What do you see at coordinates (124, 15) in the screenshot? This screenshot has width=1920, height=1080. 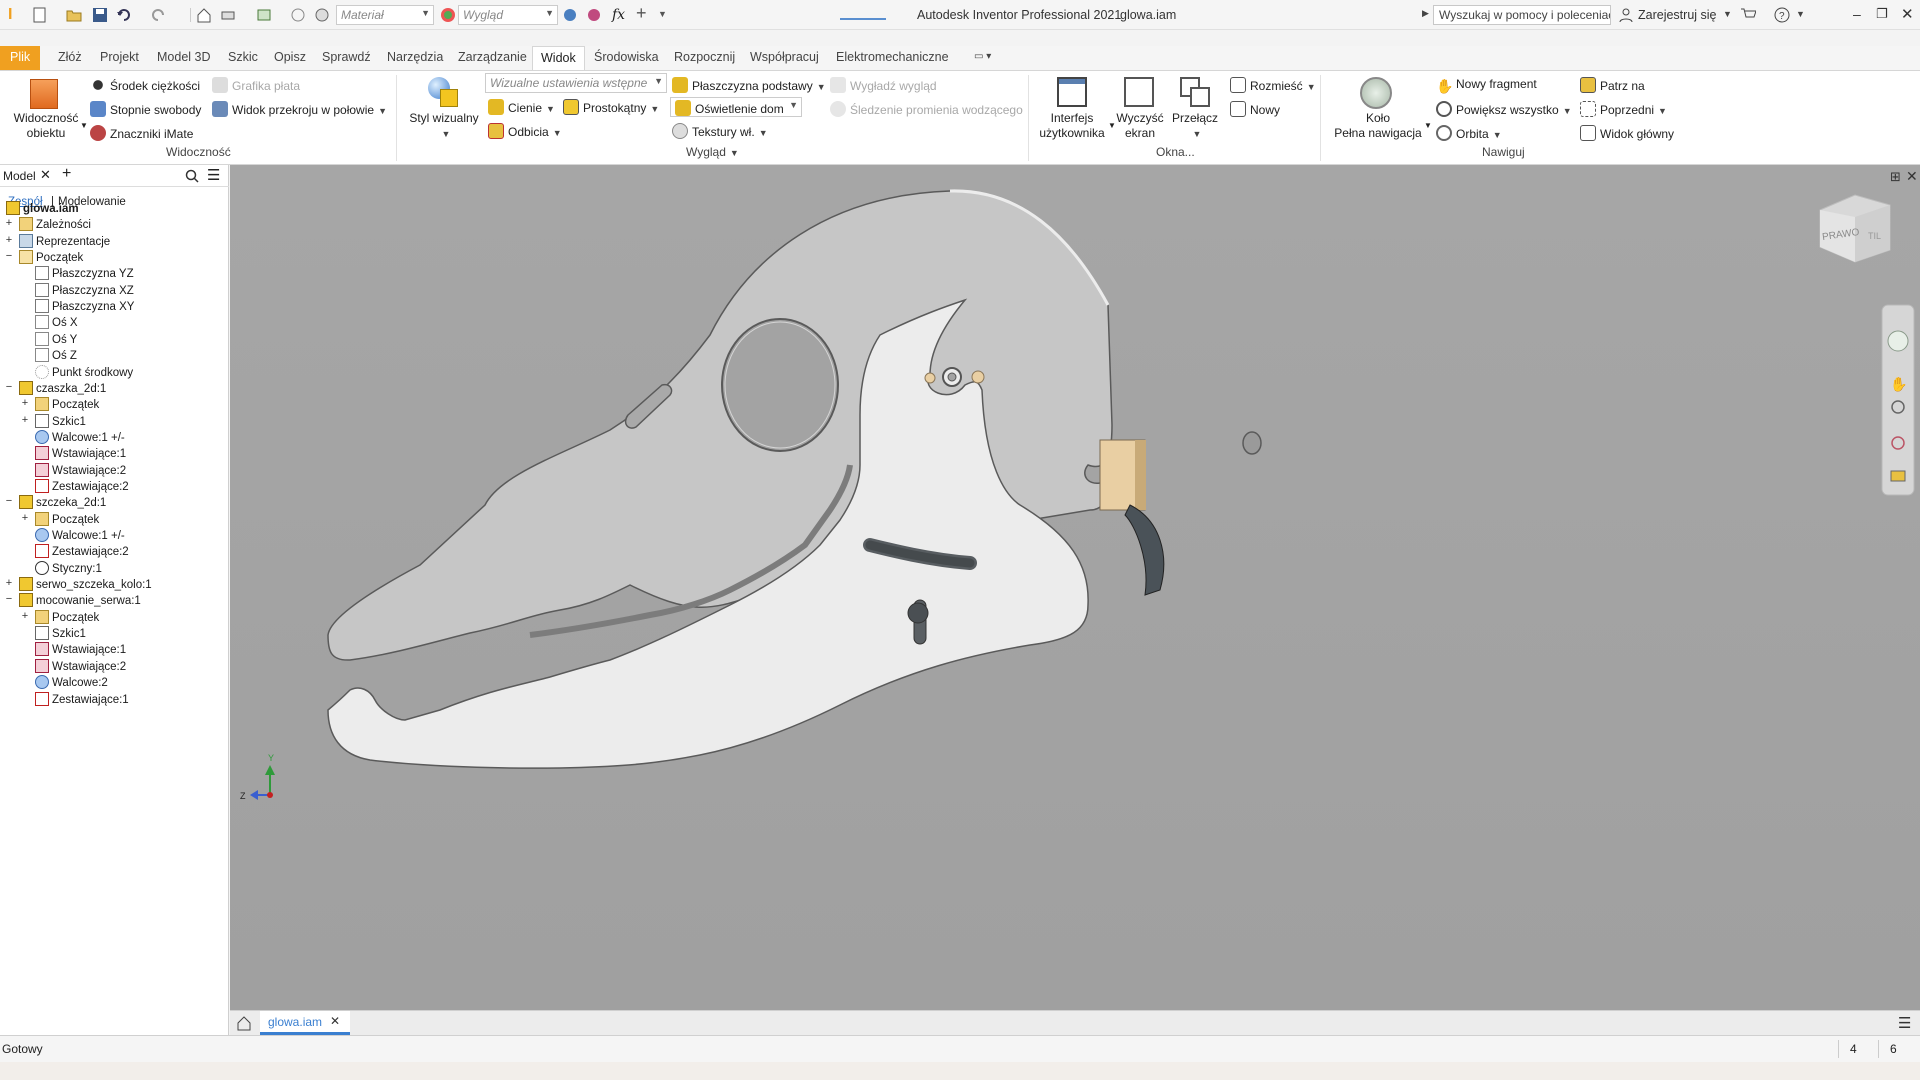 I see `undo-icon` at bounding box center [124, 15].